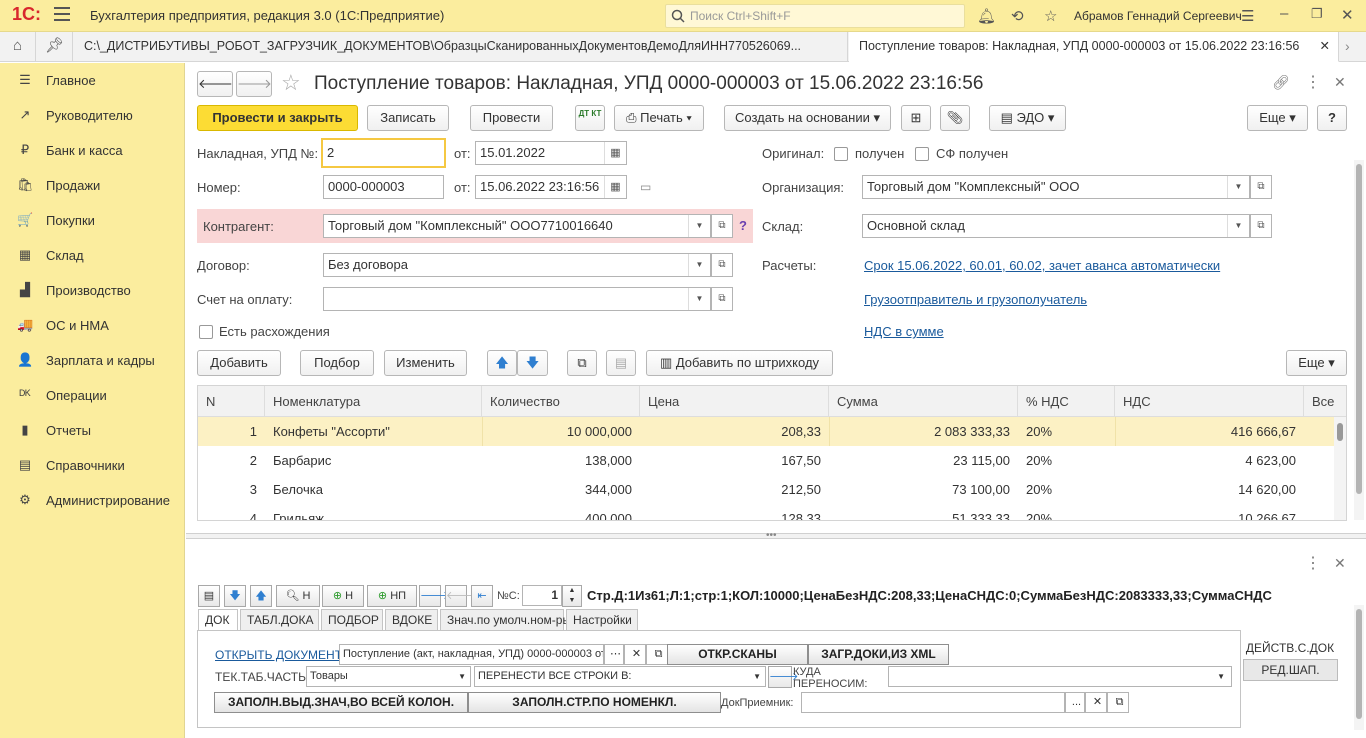 This screenshot has width=1366, height=738. Describe the element at coordinates (92, 395) in the screenshot. I see `sidebar-item: ᴰᴷ Операции` at that location.